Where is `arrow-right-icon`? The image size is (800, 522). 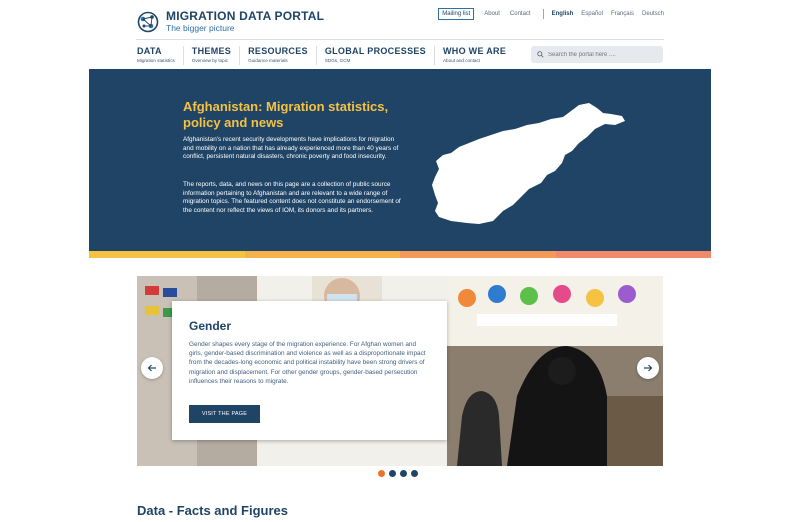
arrow-right-icon is located at coordinates (648, 368).